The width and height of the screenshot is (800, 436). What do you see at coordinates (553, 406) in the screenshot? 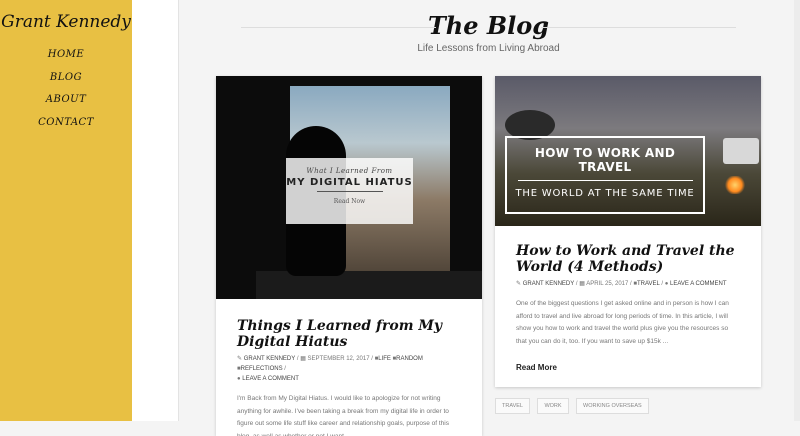
I see `tag-work: WORK` at bounding box center [553, 406].